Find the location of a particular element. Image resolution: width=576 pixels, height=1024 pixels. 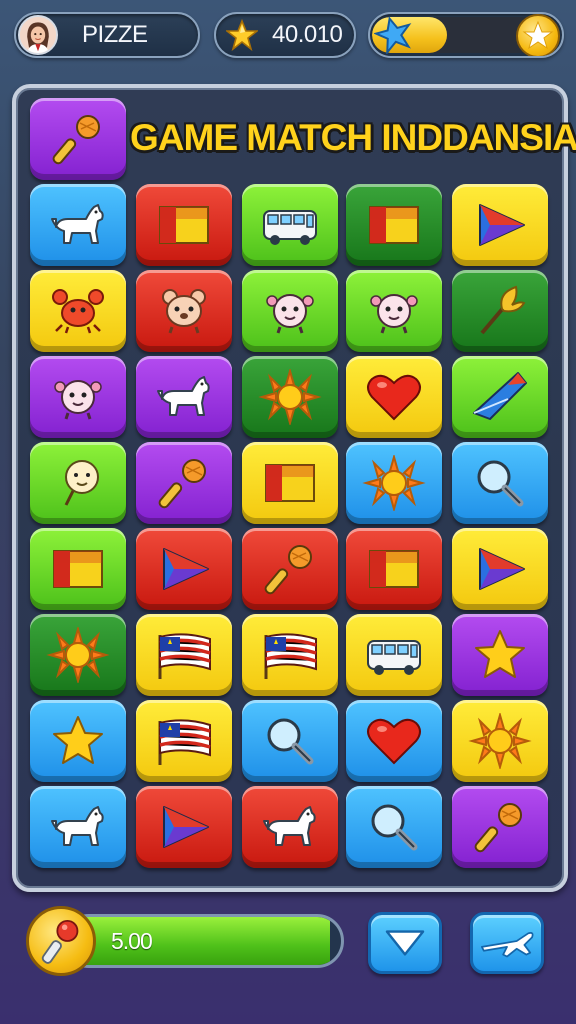

microphone-booster-button is located at coordinates (61, 941).